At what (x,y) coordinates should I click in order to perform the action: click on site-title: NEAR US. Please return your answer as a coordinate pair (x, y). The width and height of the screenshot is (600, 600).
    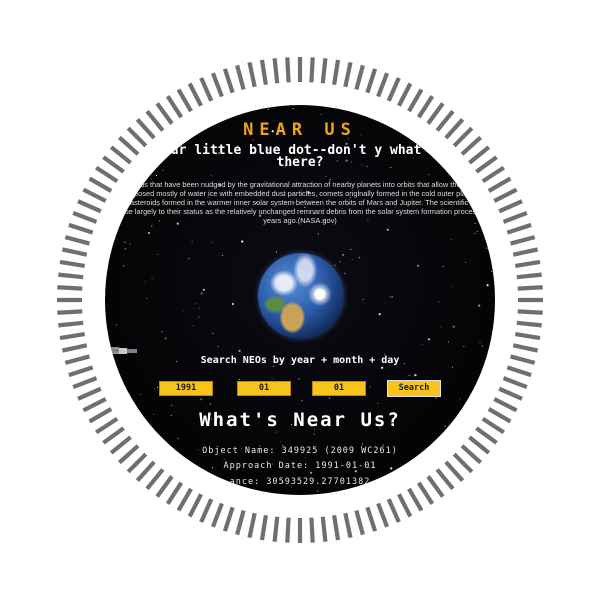
    Looking at the image, I should click on (300, 130).